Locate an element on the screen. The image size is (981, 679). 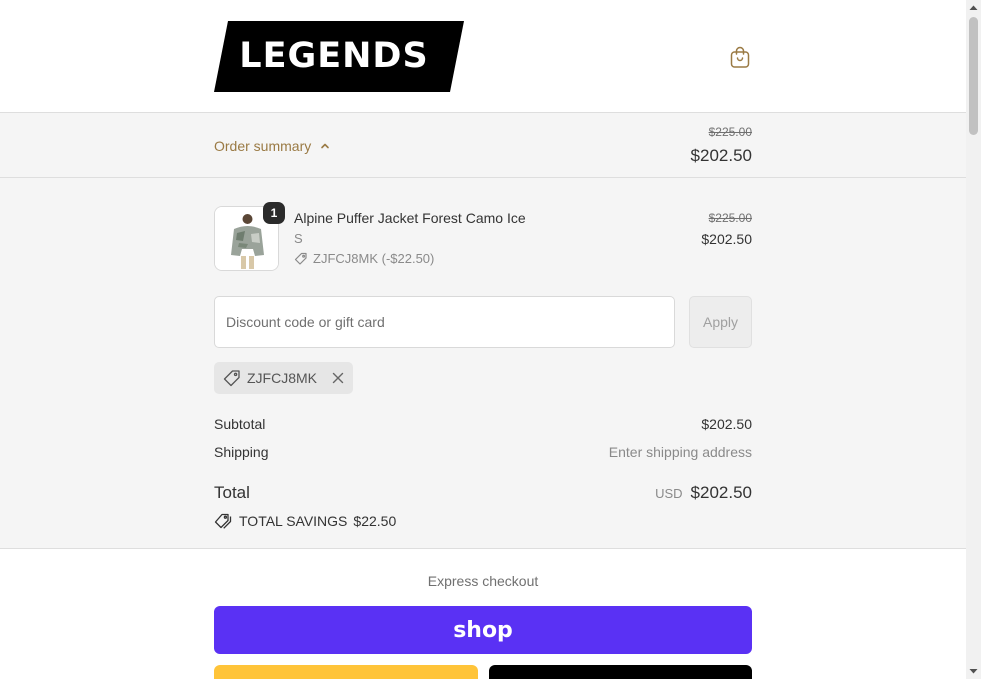
scrollbar-thumb is located at coordinates (973, 76).